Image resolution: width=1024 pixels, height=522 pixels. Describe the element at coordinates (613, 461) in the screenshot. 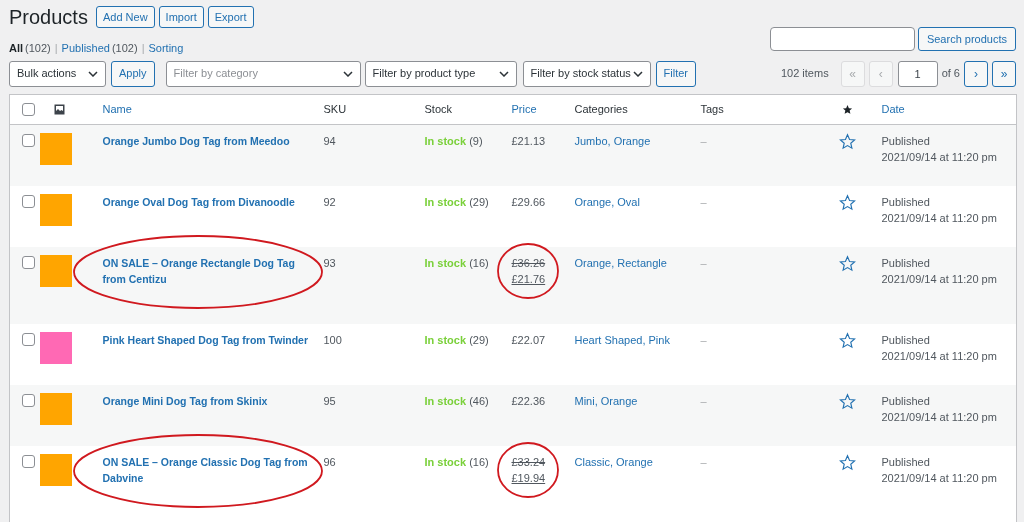

I see `category-link: Classic, Orange` at that location.